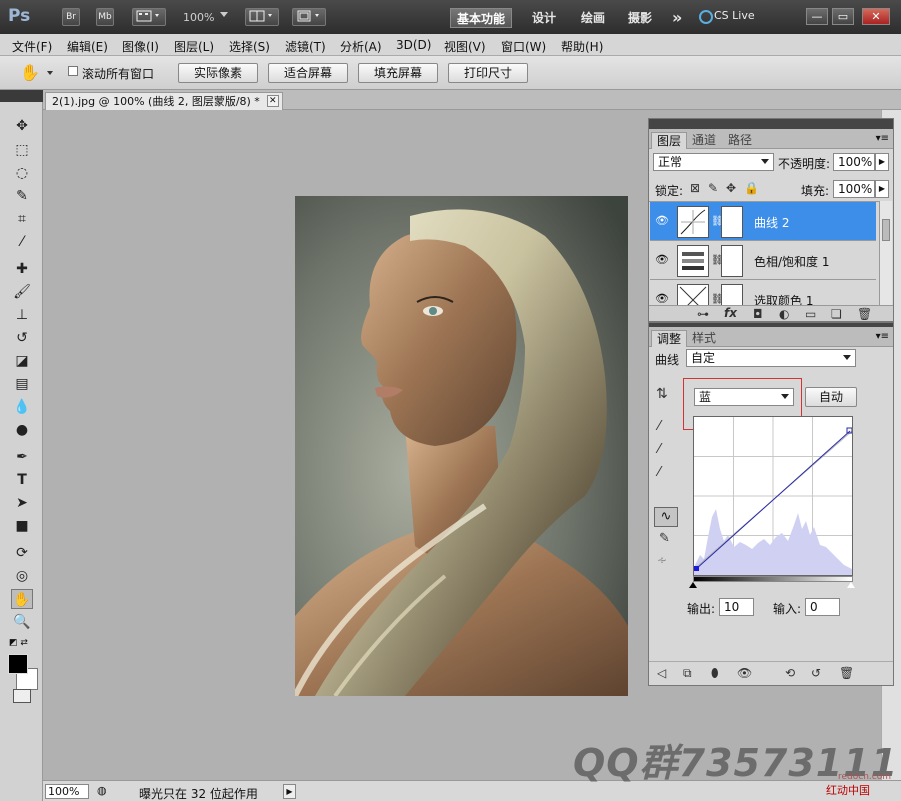 This screenshot has width=901, height=801. What do you see at coordinates (771, 124) in the screenshot?
I see `layers-panel-header` at bounding box center [771, 124].